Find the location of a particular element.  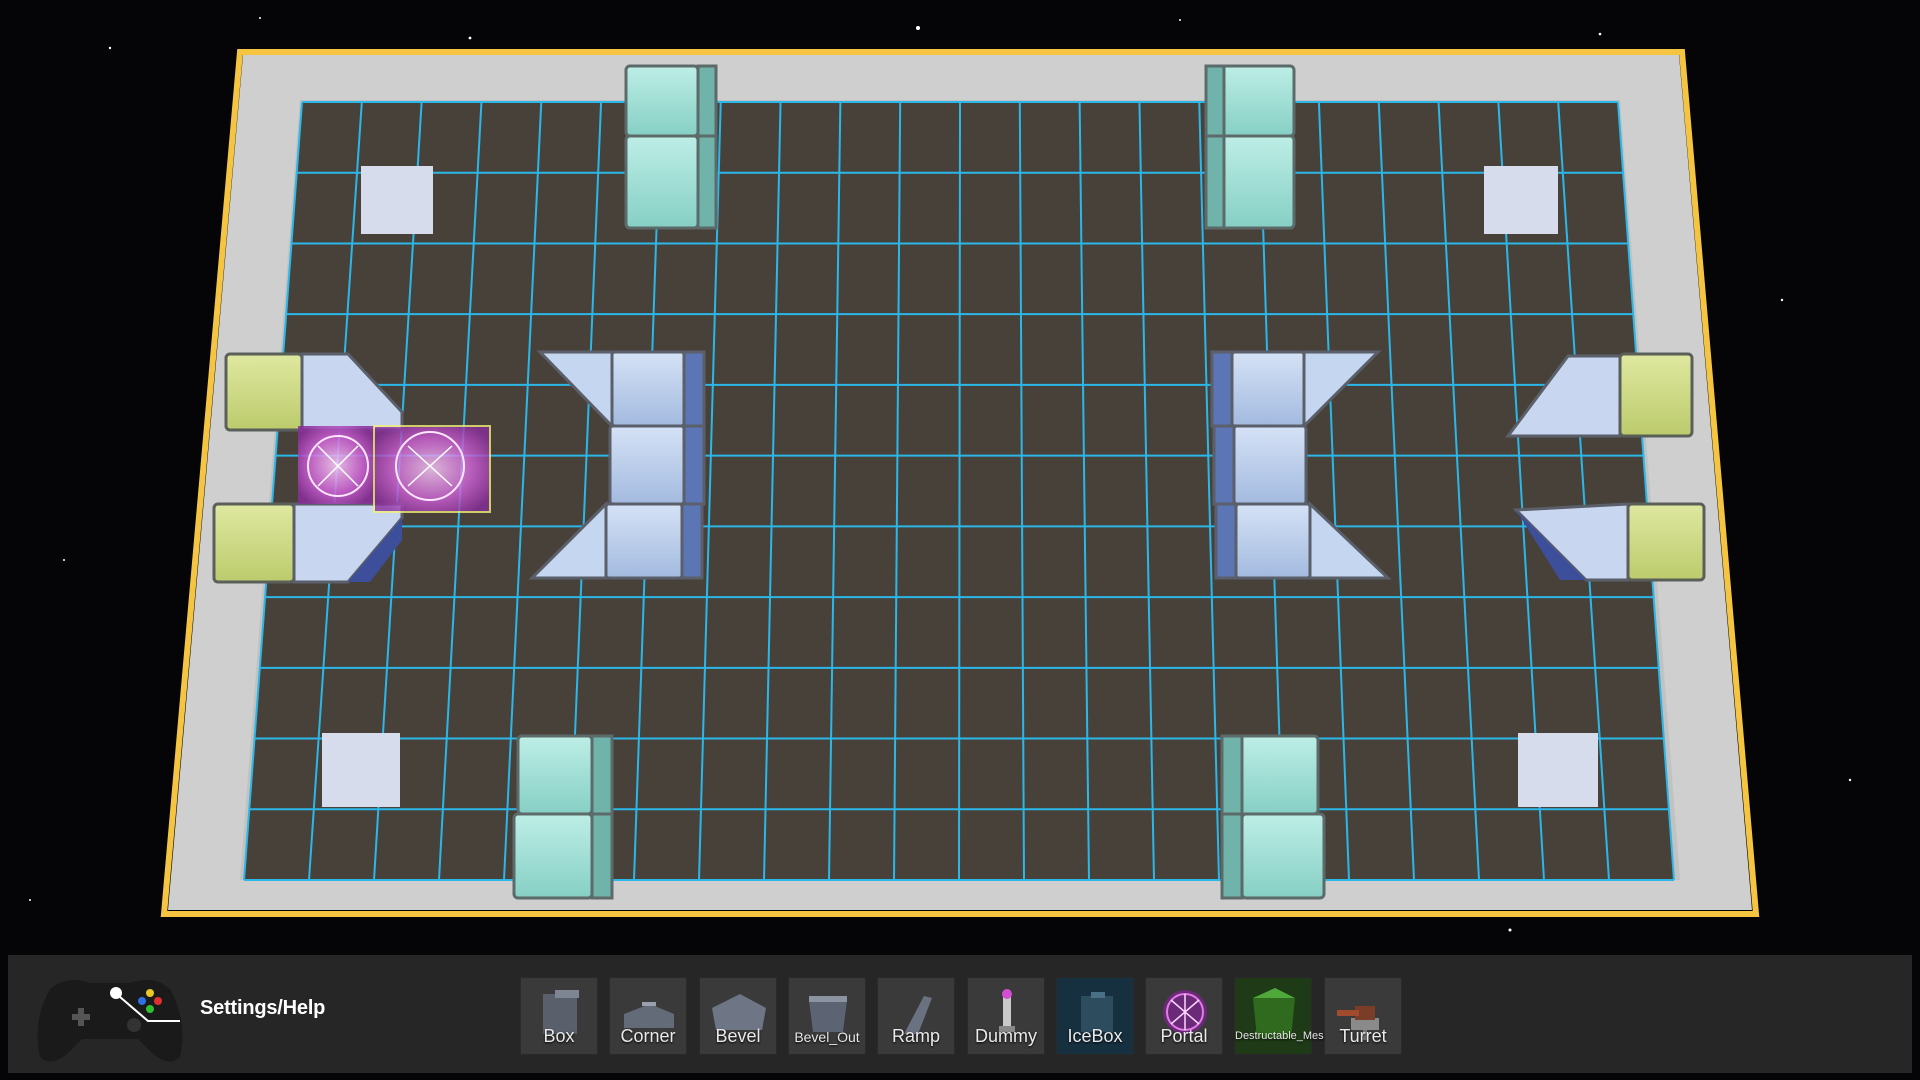

palette-item-icebox: IceBox is located at coordinates (1095, 1016).